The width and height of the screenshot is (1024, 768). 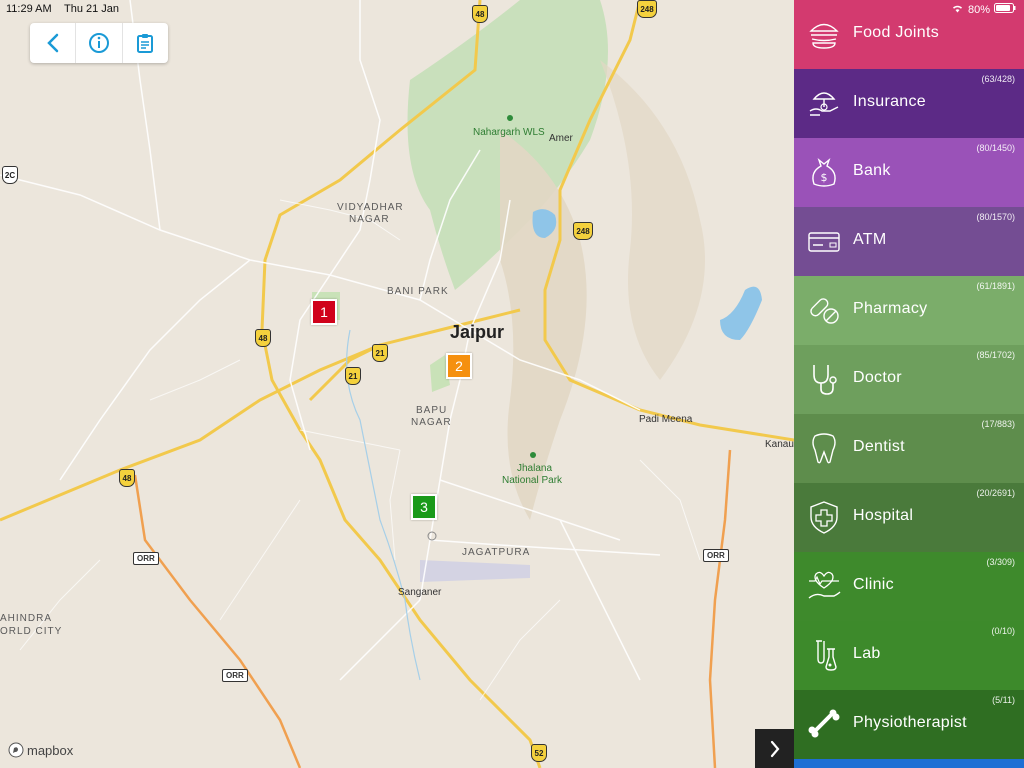 What do you see at coordinates (424, 507) in the screenshot?
I see `map-marker: 3` at bounding box center [424, 507].